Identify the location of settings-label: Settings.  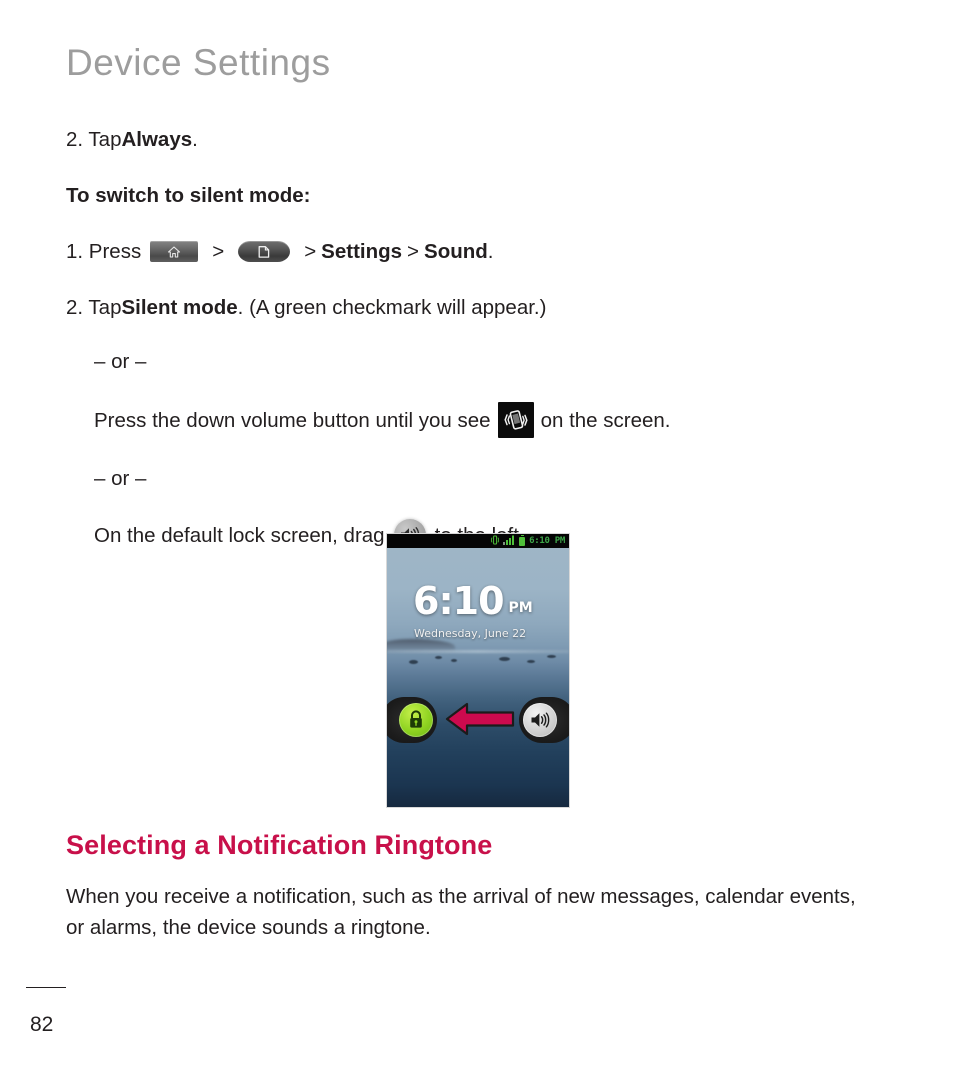
(362, 252).